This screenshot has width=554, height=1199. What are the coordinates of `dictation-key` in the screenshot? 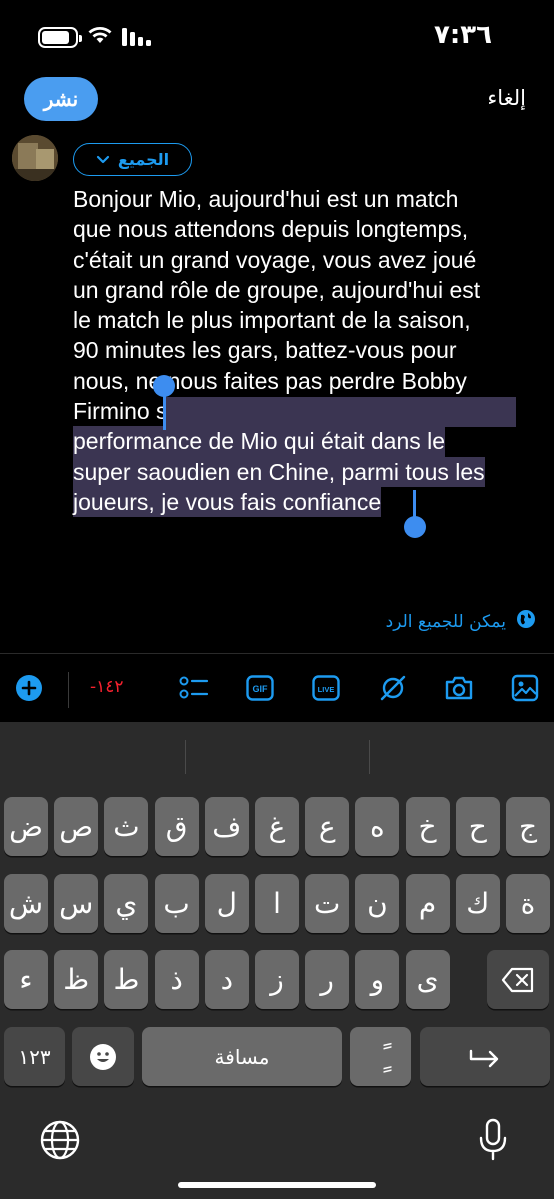 It's located at (493, 1140).